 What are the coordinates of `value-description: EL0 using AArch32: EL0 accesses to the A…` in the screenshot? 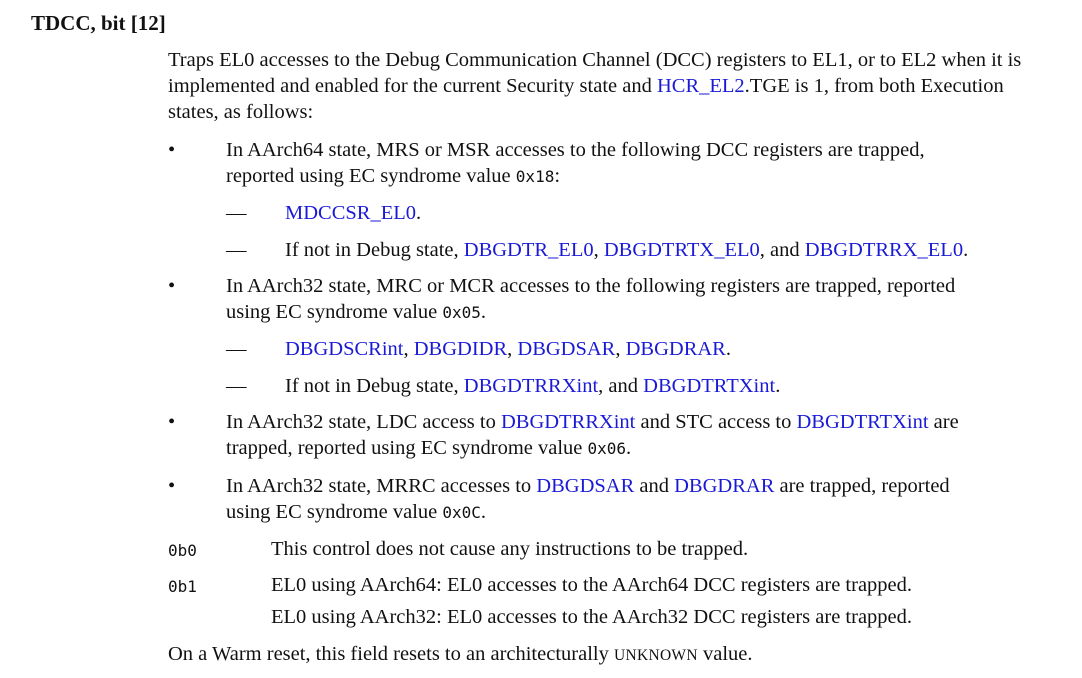 It's located at (592, 617).